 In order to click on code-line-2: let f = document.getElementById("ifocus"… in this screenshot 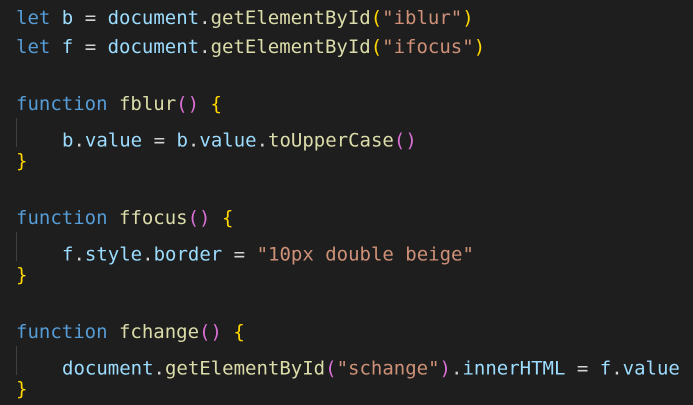, I will do `click(354, 47)`.